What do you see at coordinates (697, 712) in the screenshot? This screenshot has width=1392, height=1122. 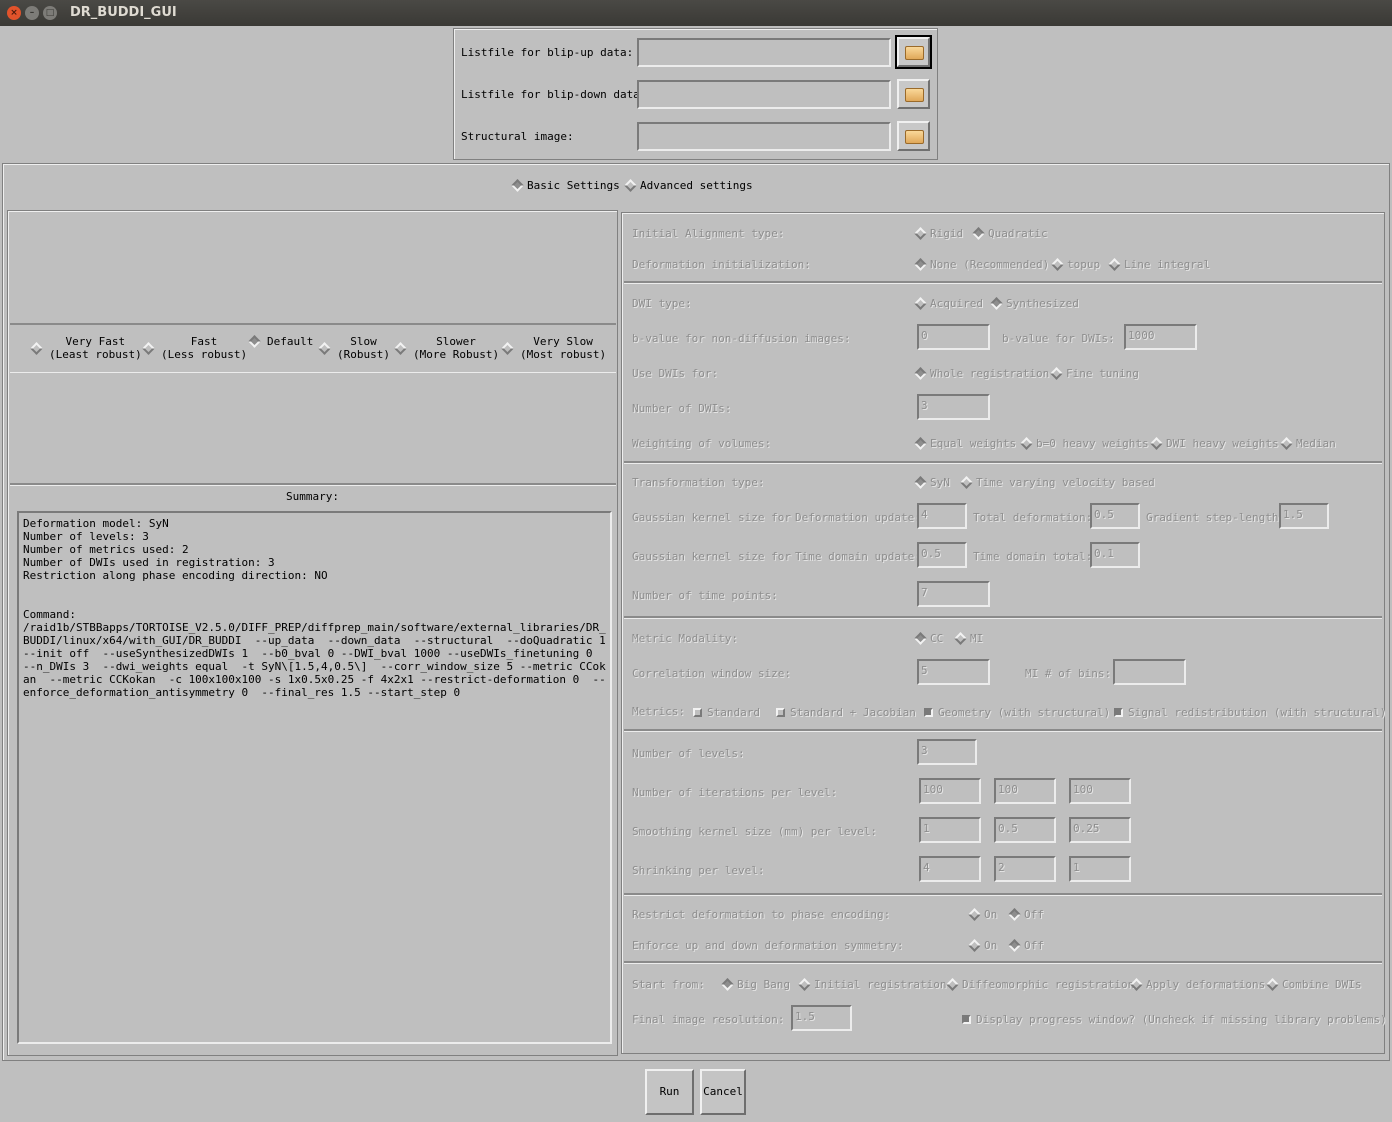 I see `checkbox-icon` at bounding box center [697, 712].